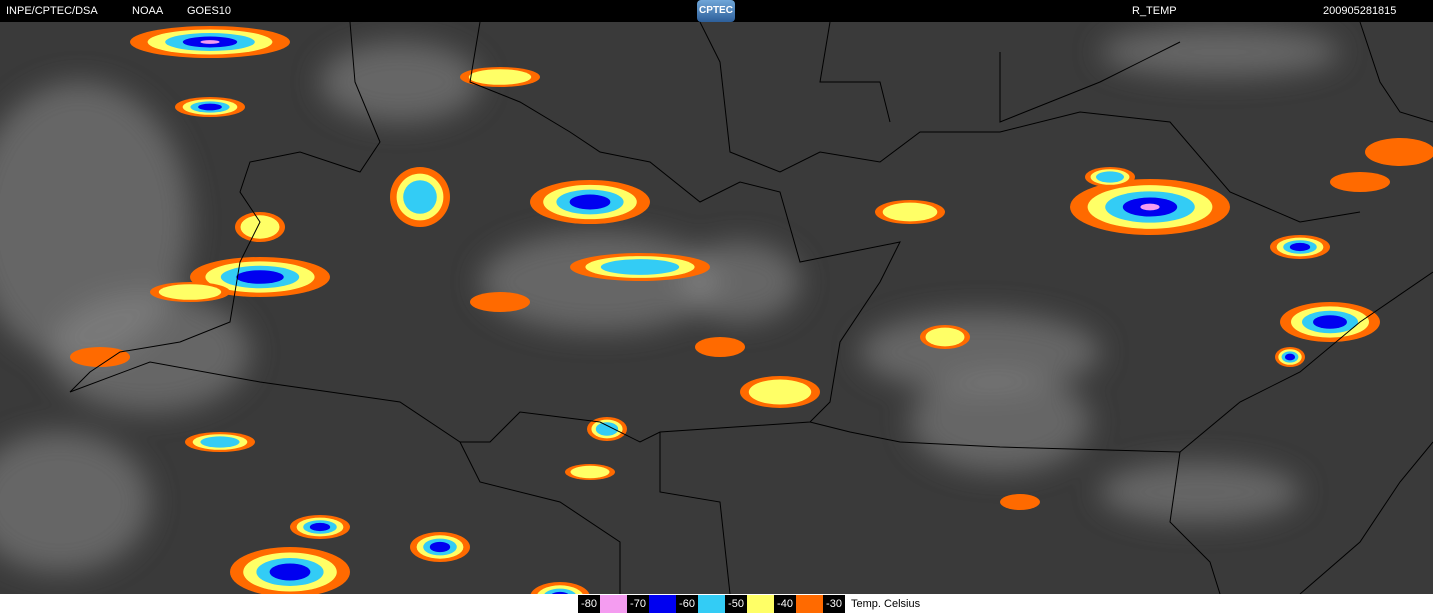 This screenshot has width=1433, height=614. What do you see at coordinates (834, 604) in the screenshot?
I see `legend-label: -30` at bounding box center [834, 604].